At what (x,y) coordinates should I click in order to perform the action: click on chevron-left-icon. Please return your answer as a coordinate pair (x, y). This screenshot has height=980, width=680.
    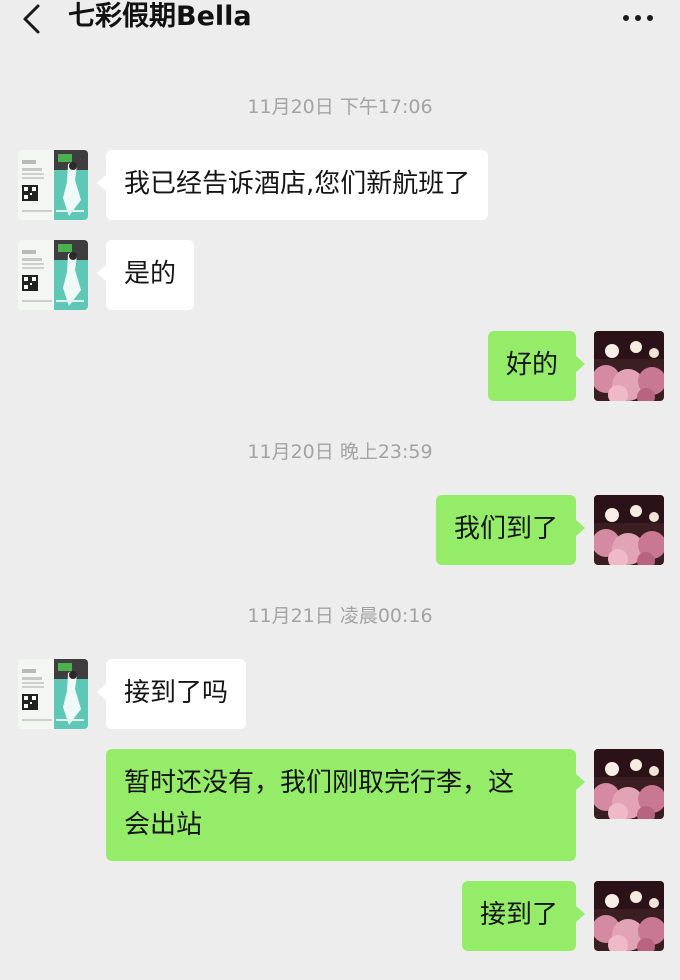
    Looking at the image, I should click on (33, 19).